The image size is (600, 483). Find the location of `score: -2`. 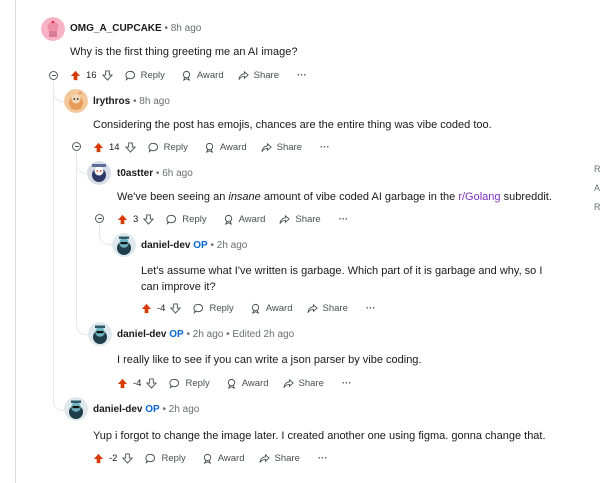

score: -2 is located at coordinates (113, 458).